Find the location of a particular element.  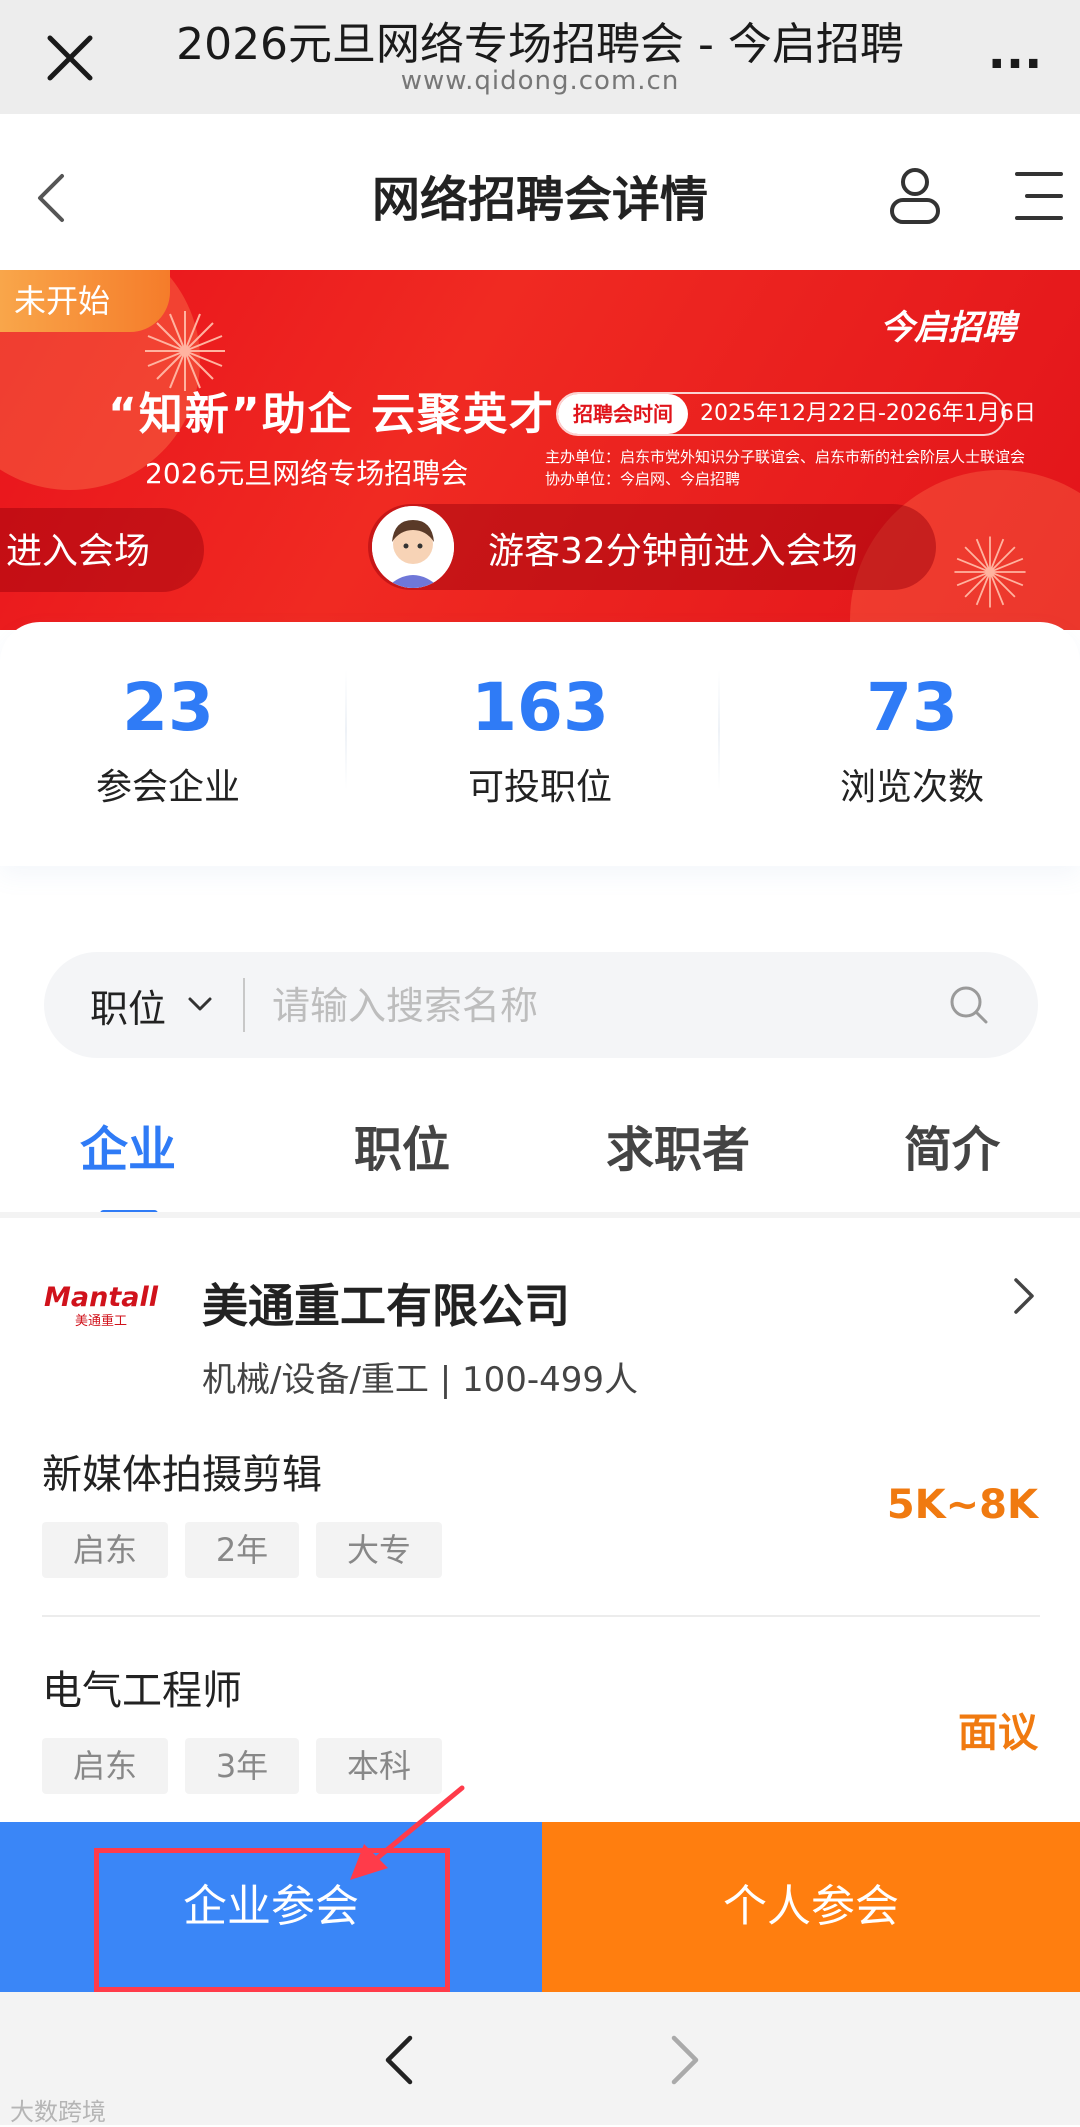

browser-url: www.qidong.com.cn is located at coordinates (540, 81).